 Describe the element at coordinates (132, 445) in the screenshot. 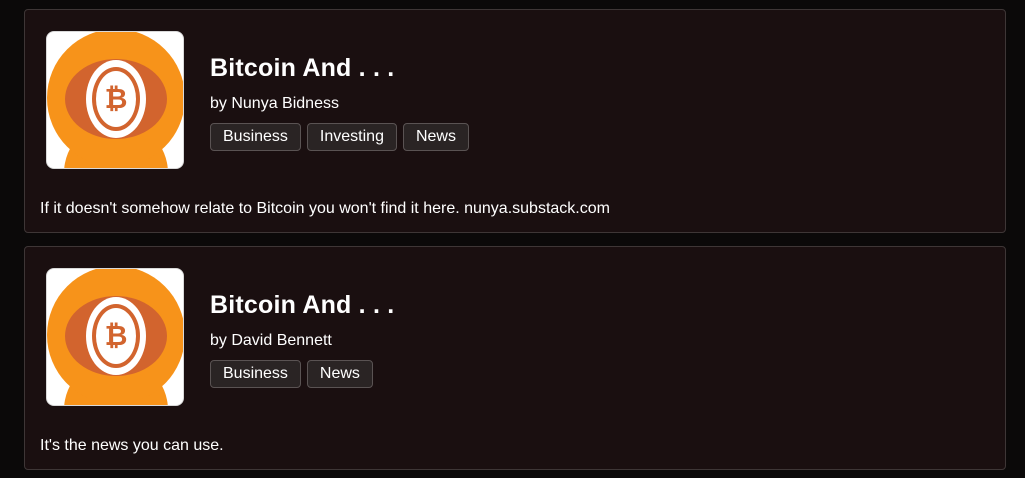

I see `podcast-description: It's the news you can use.` at that location.